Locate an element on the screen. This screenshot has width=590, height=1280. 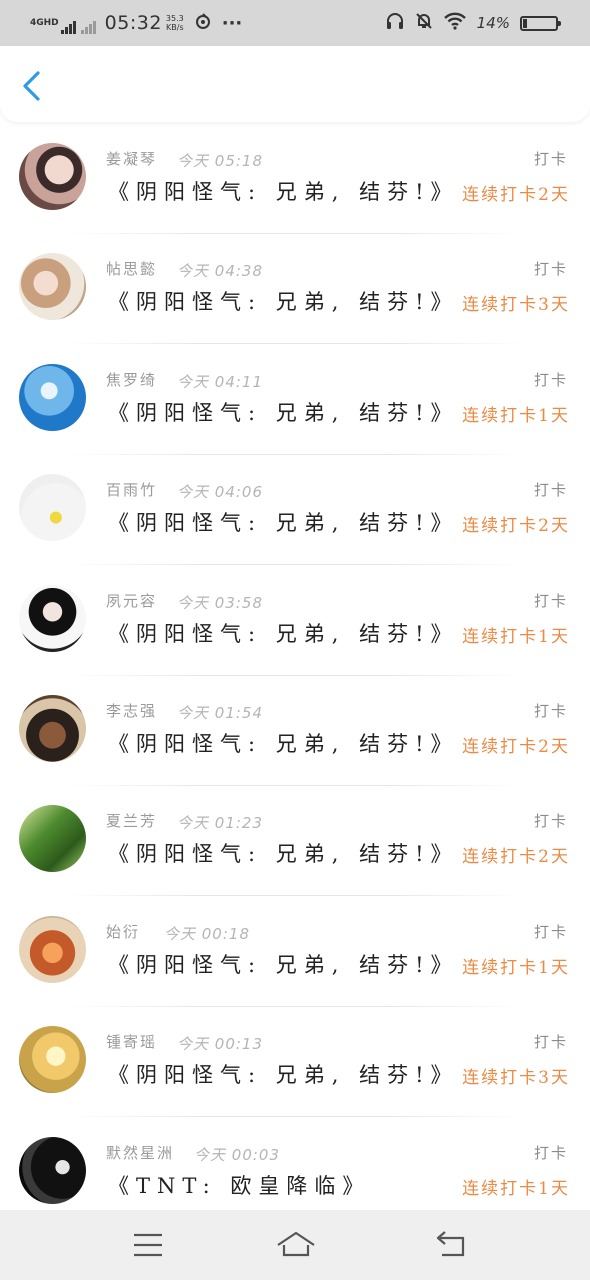
home-icon is located at coordinates (296, 1244).